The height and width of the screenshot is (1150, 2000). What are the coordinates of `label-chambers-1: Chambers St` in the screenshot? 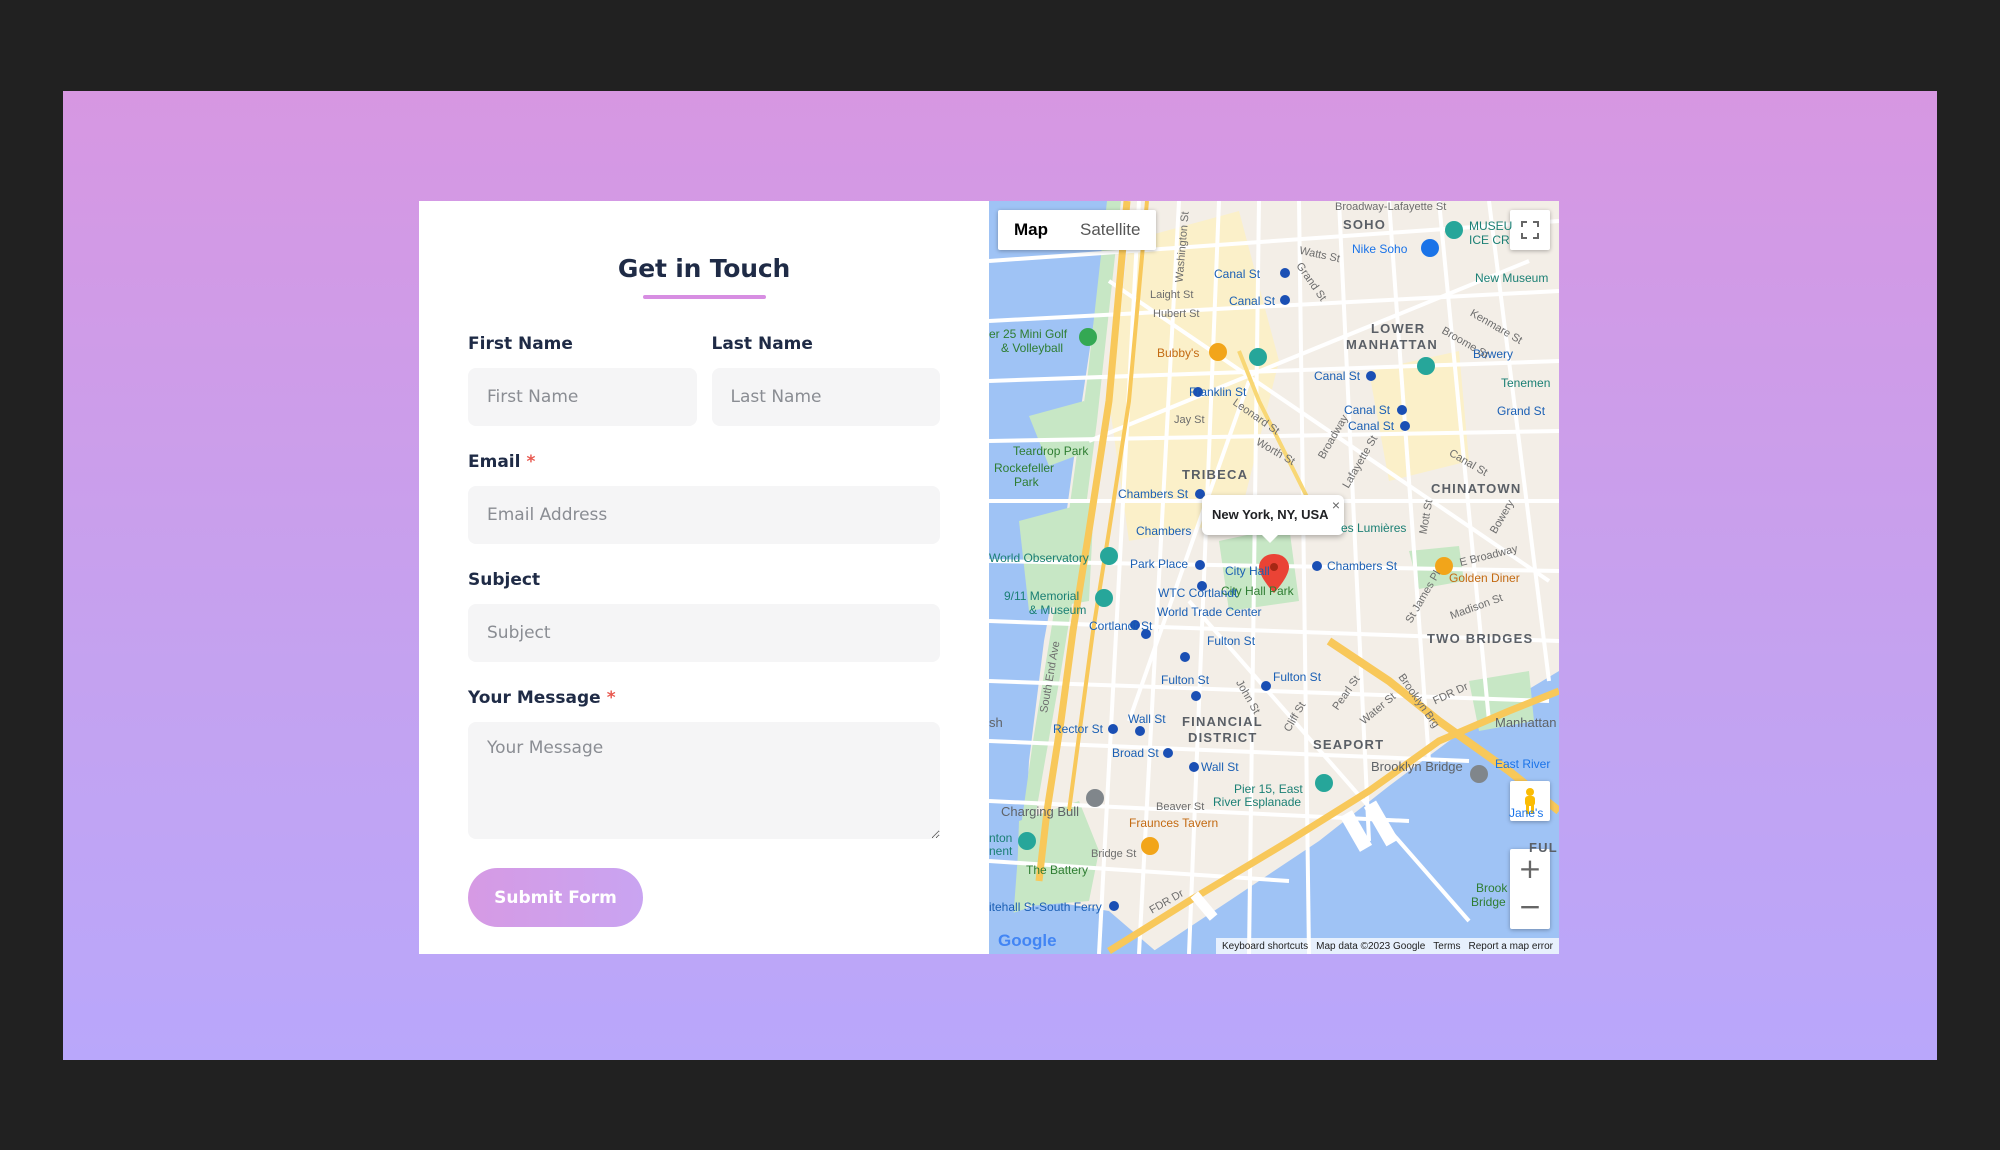 It's located at (1153, 494).